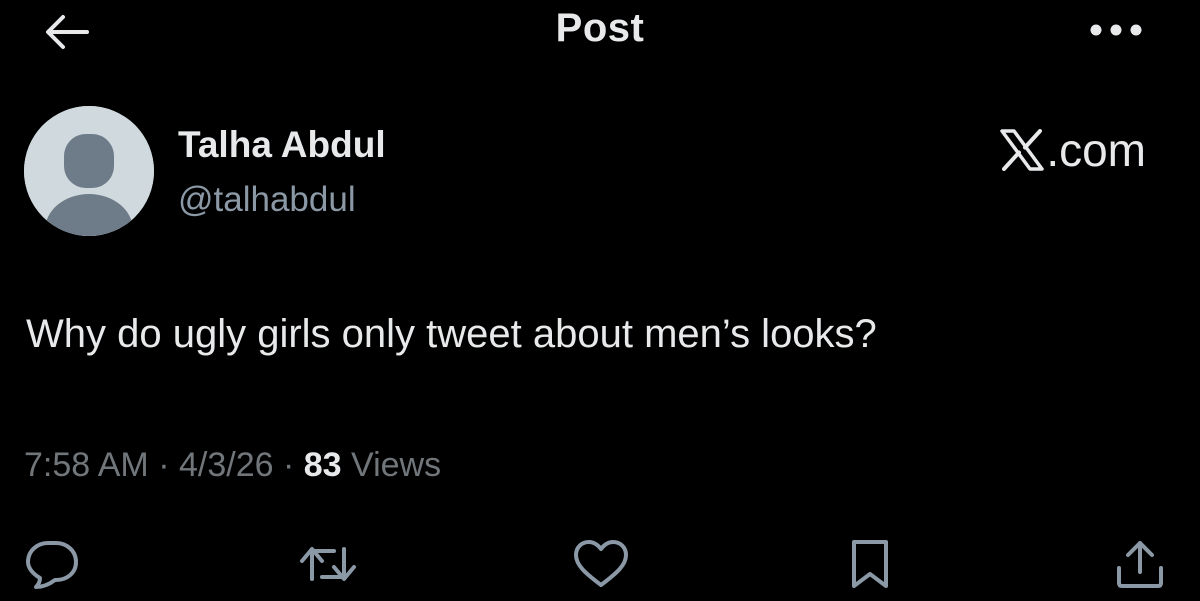  I want to click on views-count: 83, so click(322, 465).